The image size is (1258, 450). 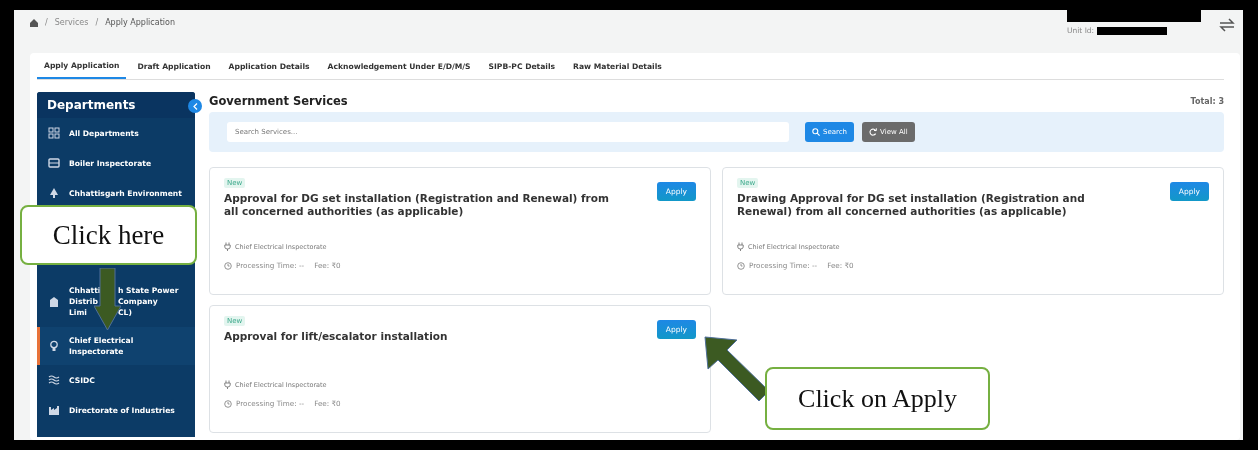 What do you see at coordinates (34, 22) in the screenshot?
I see `home-icon` at bounding box center [34, 22].